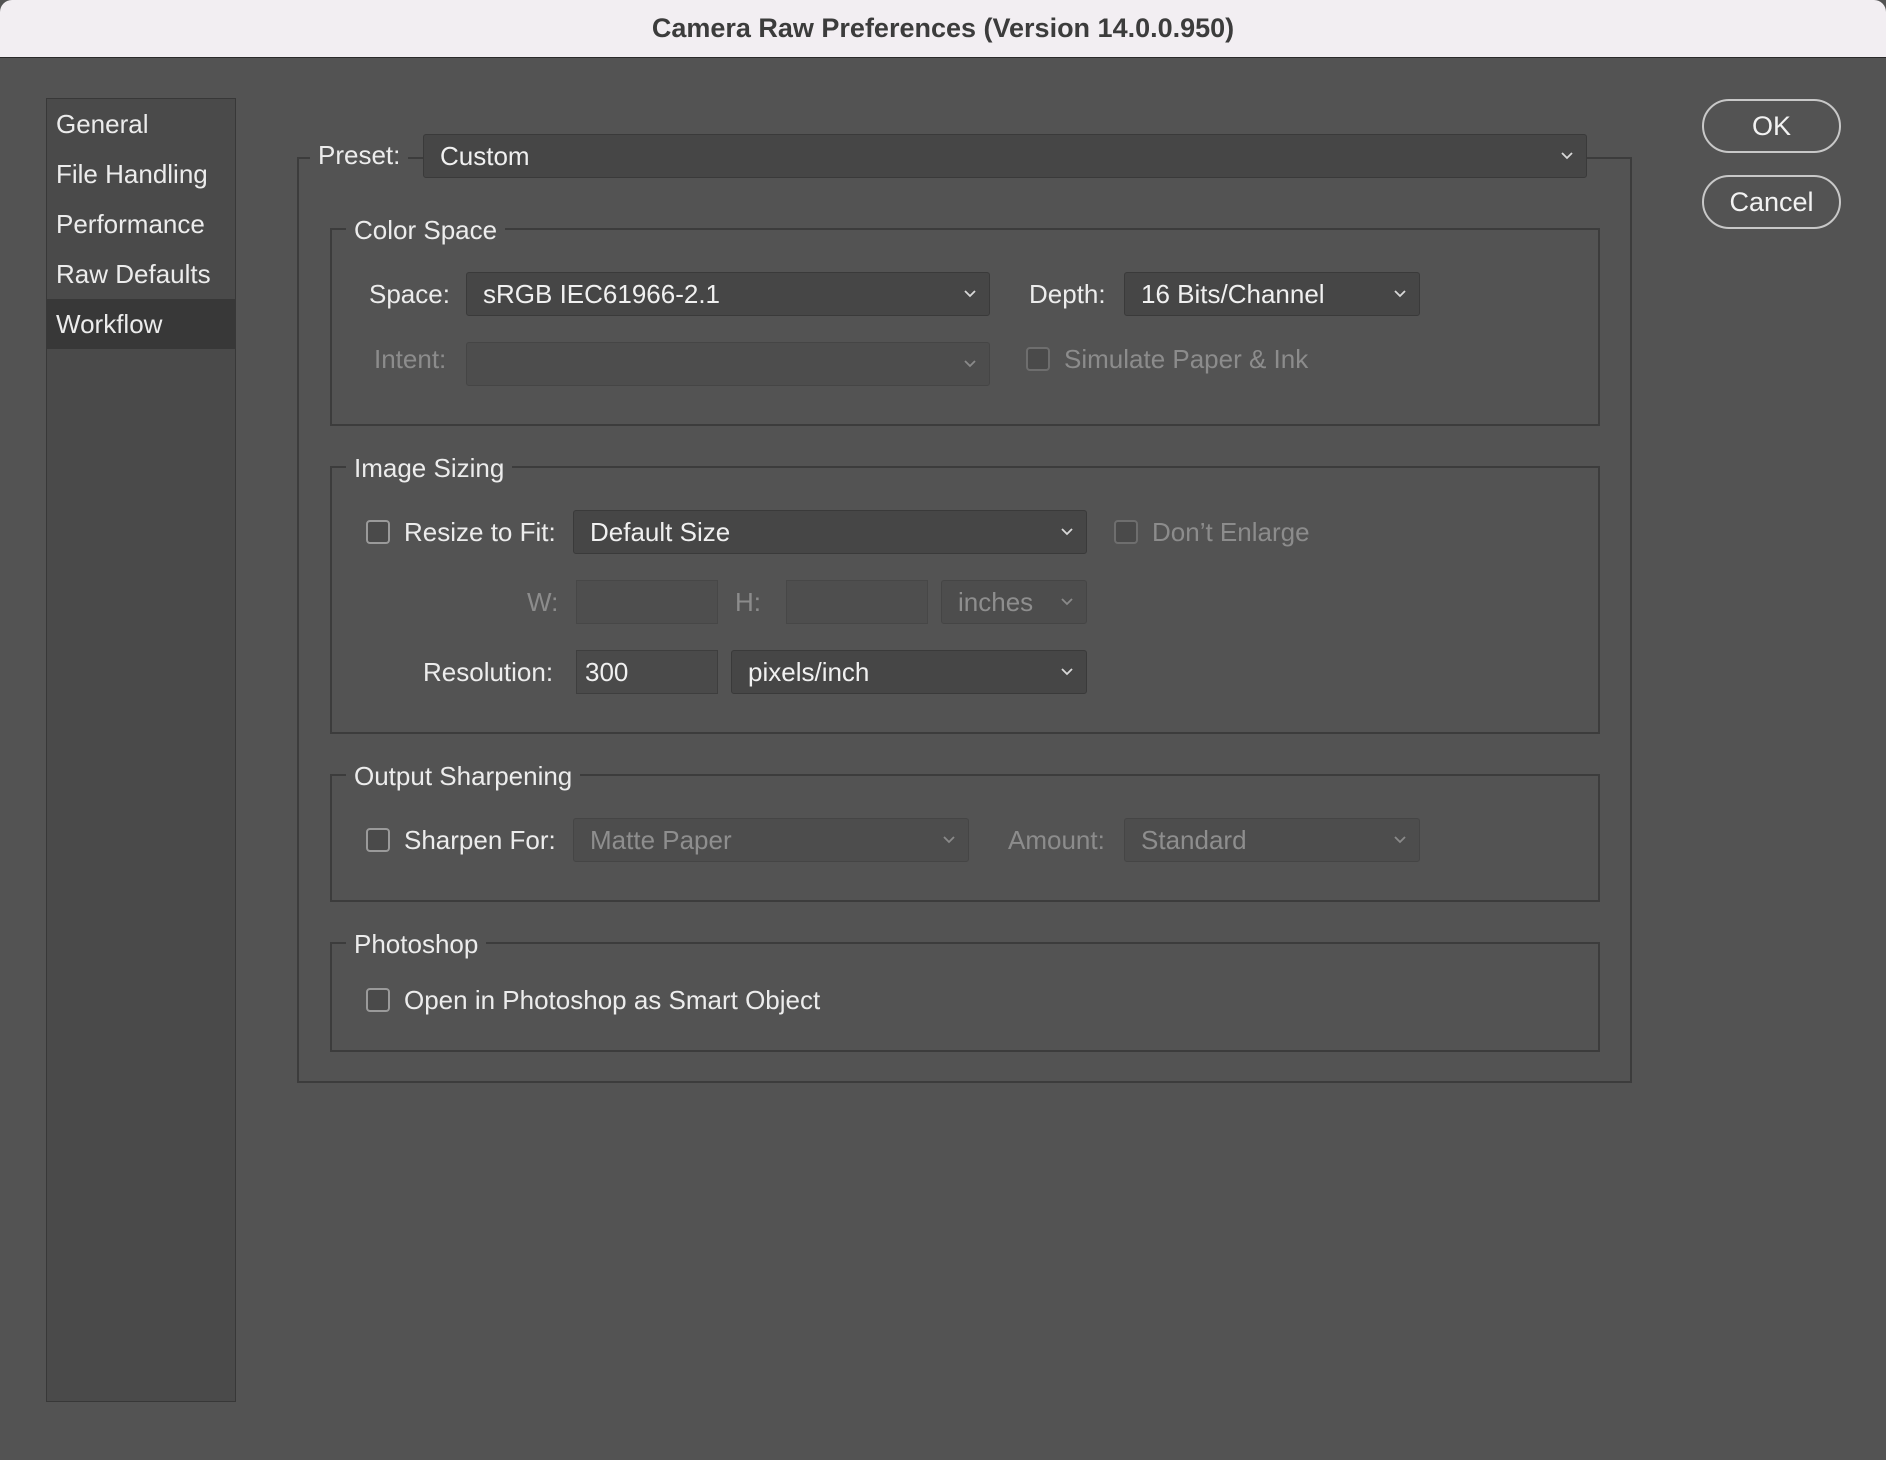 The width and height of the screenshot is (1886, 1460). I want to click on preset-value: Custom, so click(485, 156).